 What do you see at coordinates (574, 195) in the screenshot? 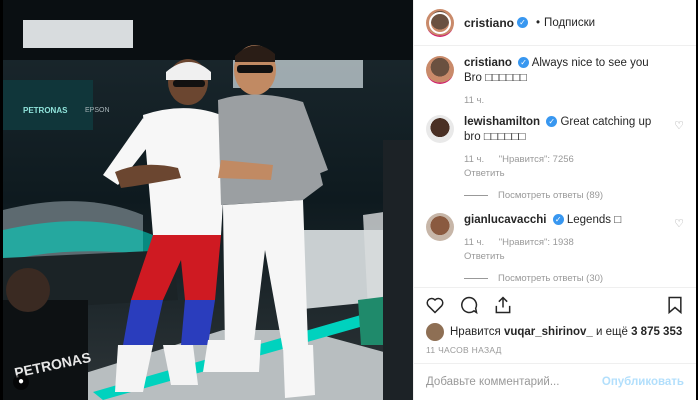
I see `view-replies-button: Посмотреть ответы (89)` at bounding box center [574, 195].